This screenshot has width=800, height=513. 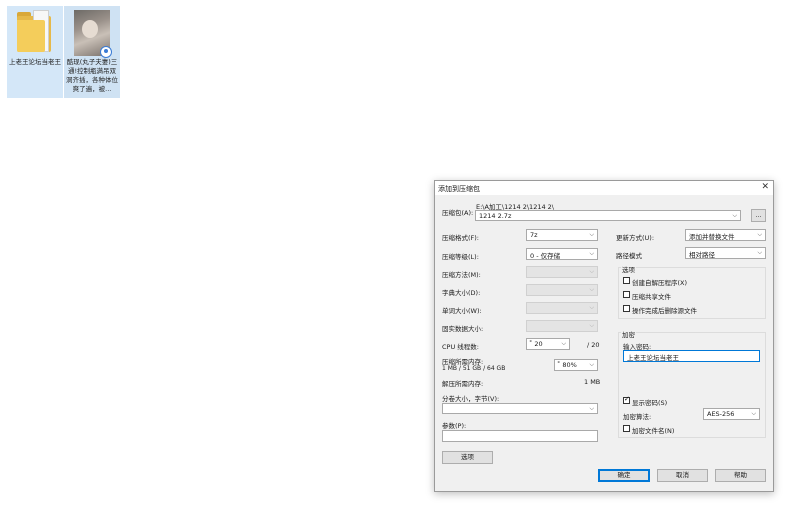 I want to click on encryption-group-title: 加密, so click(x=628, y=334).